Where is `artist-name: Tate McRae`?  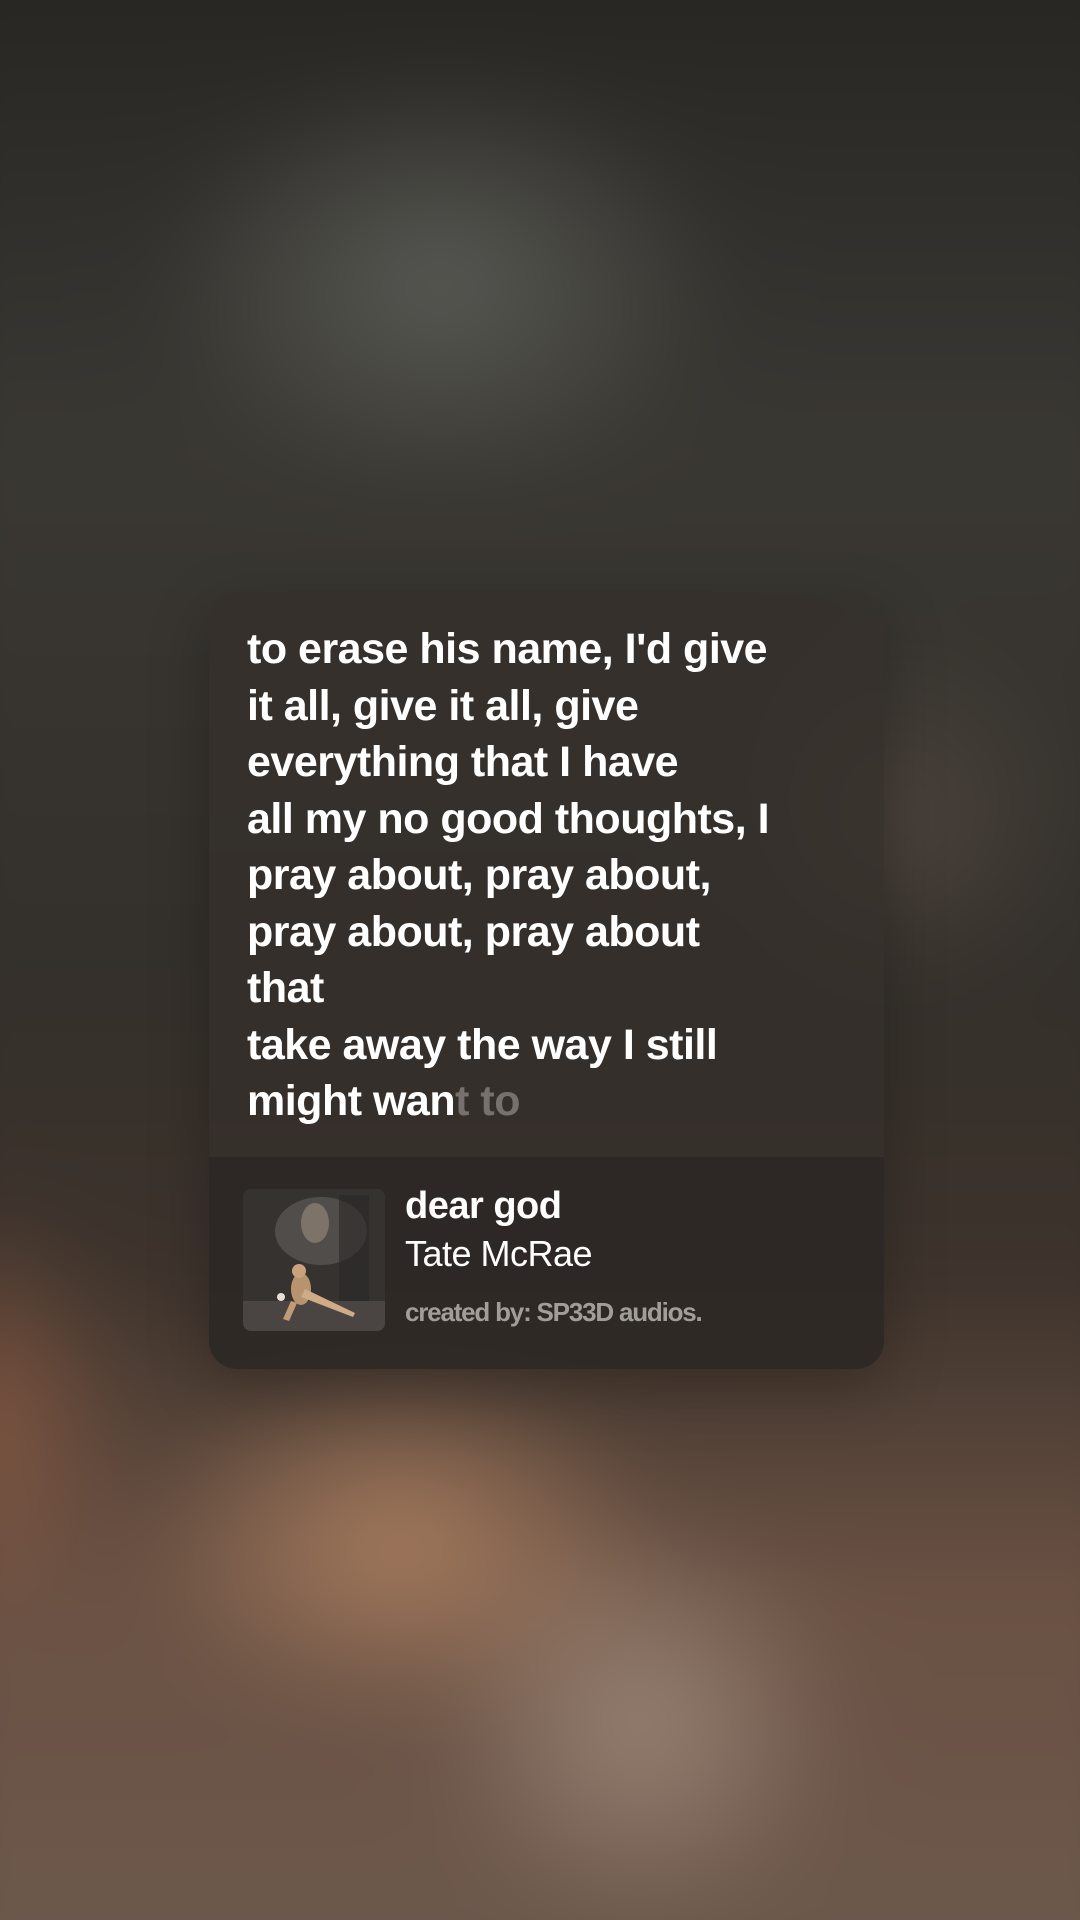
artist-name: Tate McRae is located at coordinates (499, 1253).